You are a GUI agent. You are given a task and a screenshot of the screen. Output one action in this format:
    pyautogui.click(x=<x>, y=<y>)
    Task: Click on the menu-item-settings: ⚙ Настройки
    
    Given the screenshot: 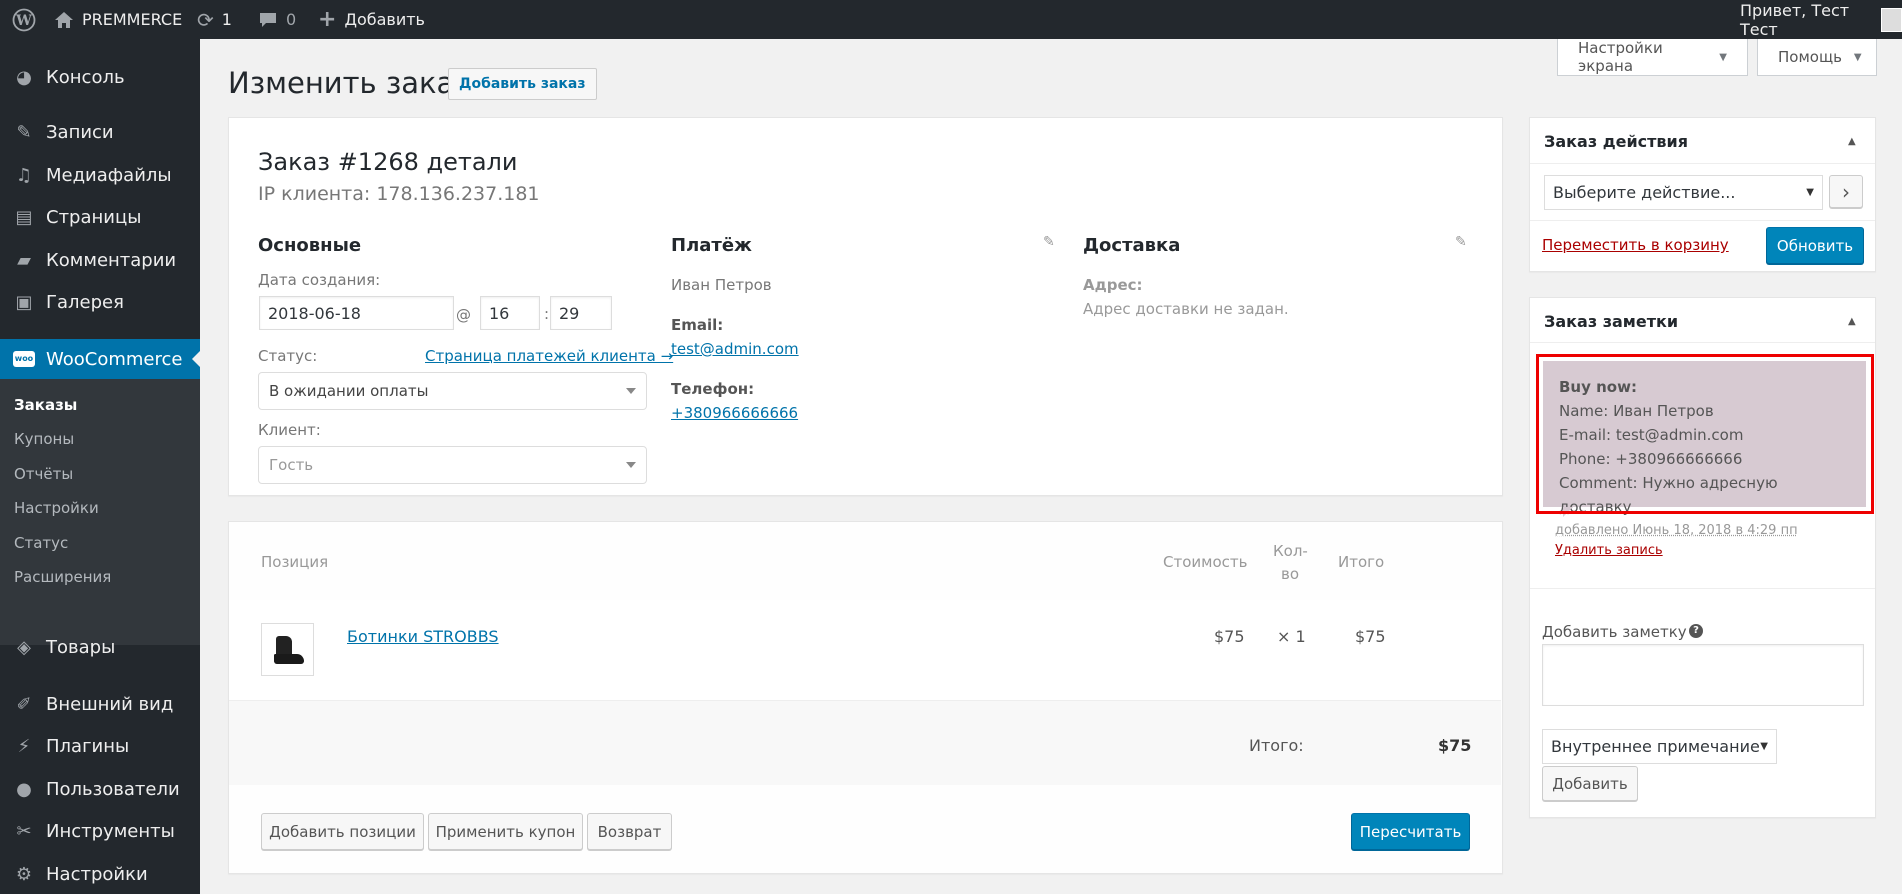 What is the action you would take?
    pyautogui.click(x=100, y=874)
    